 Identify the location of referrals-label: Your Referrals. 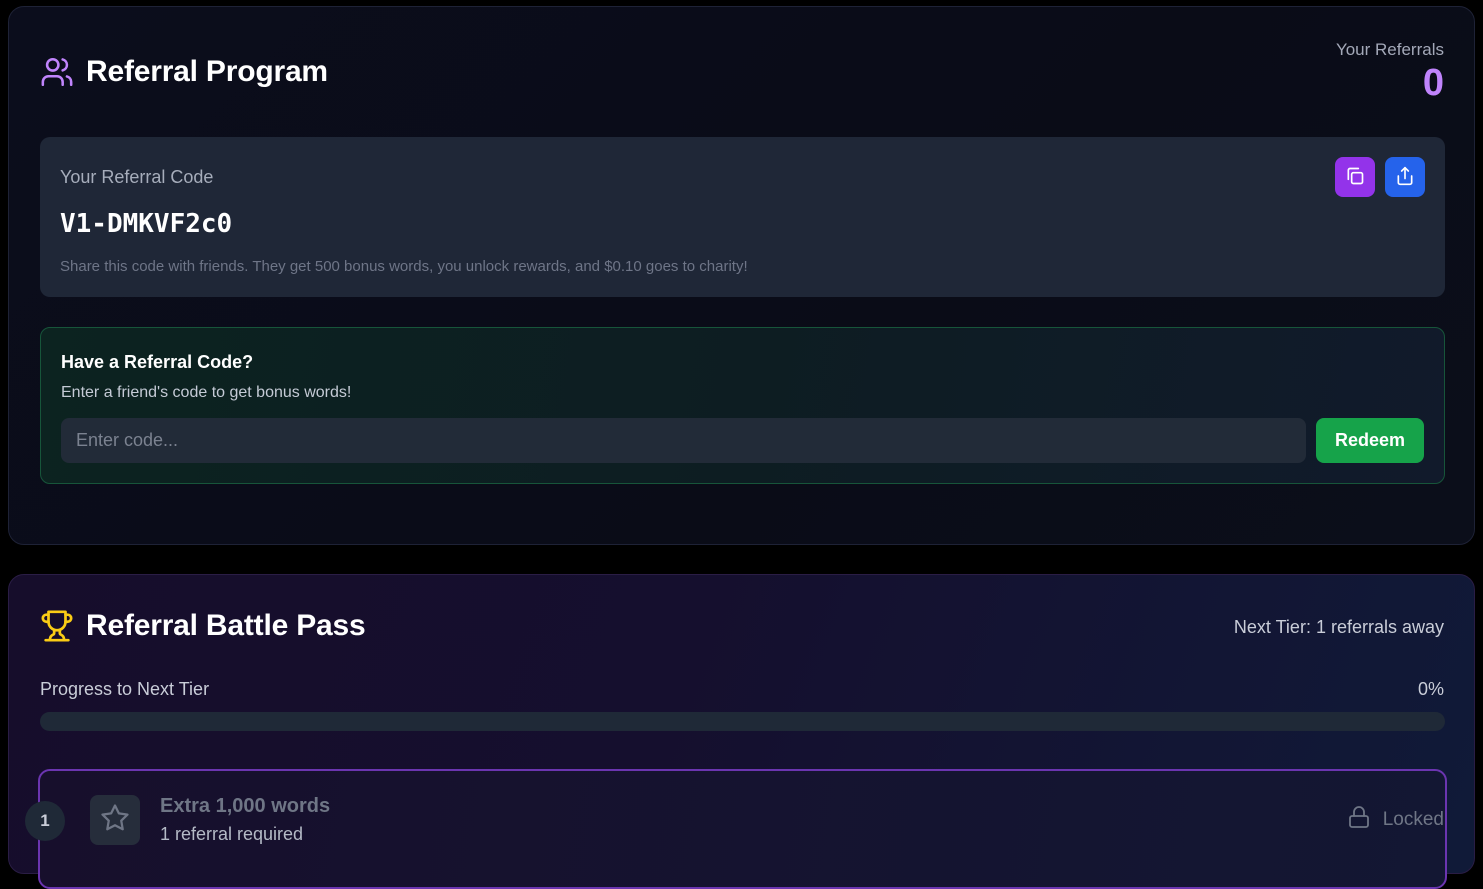
(1389, 49).